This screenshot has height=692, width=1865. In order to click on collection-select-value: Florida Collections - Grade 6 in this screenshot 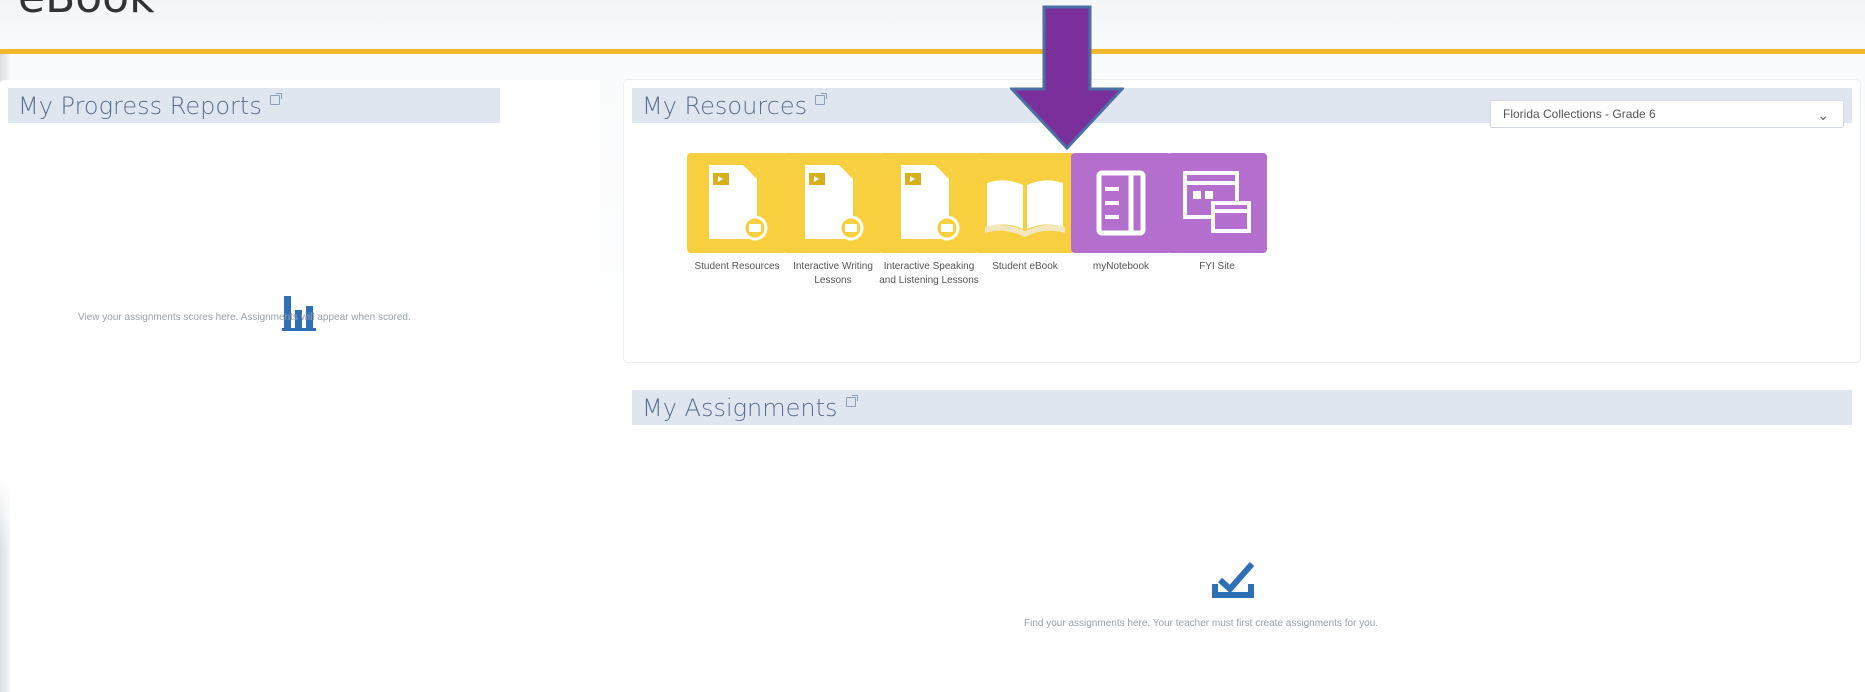, I will do `click(1579, 114)`.